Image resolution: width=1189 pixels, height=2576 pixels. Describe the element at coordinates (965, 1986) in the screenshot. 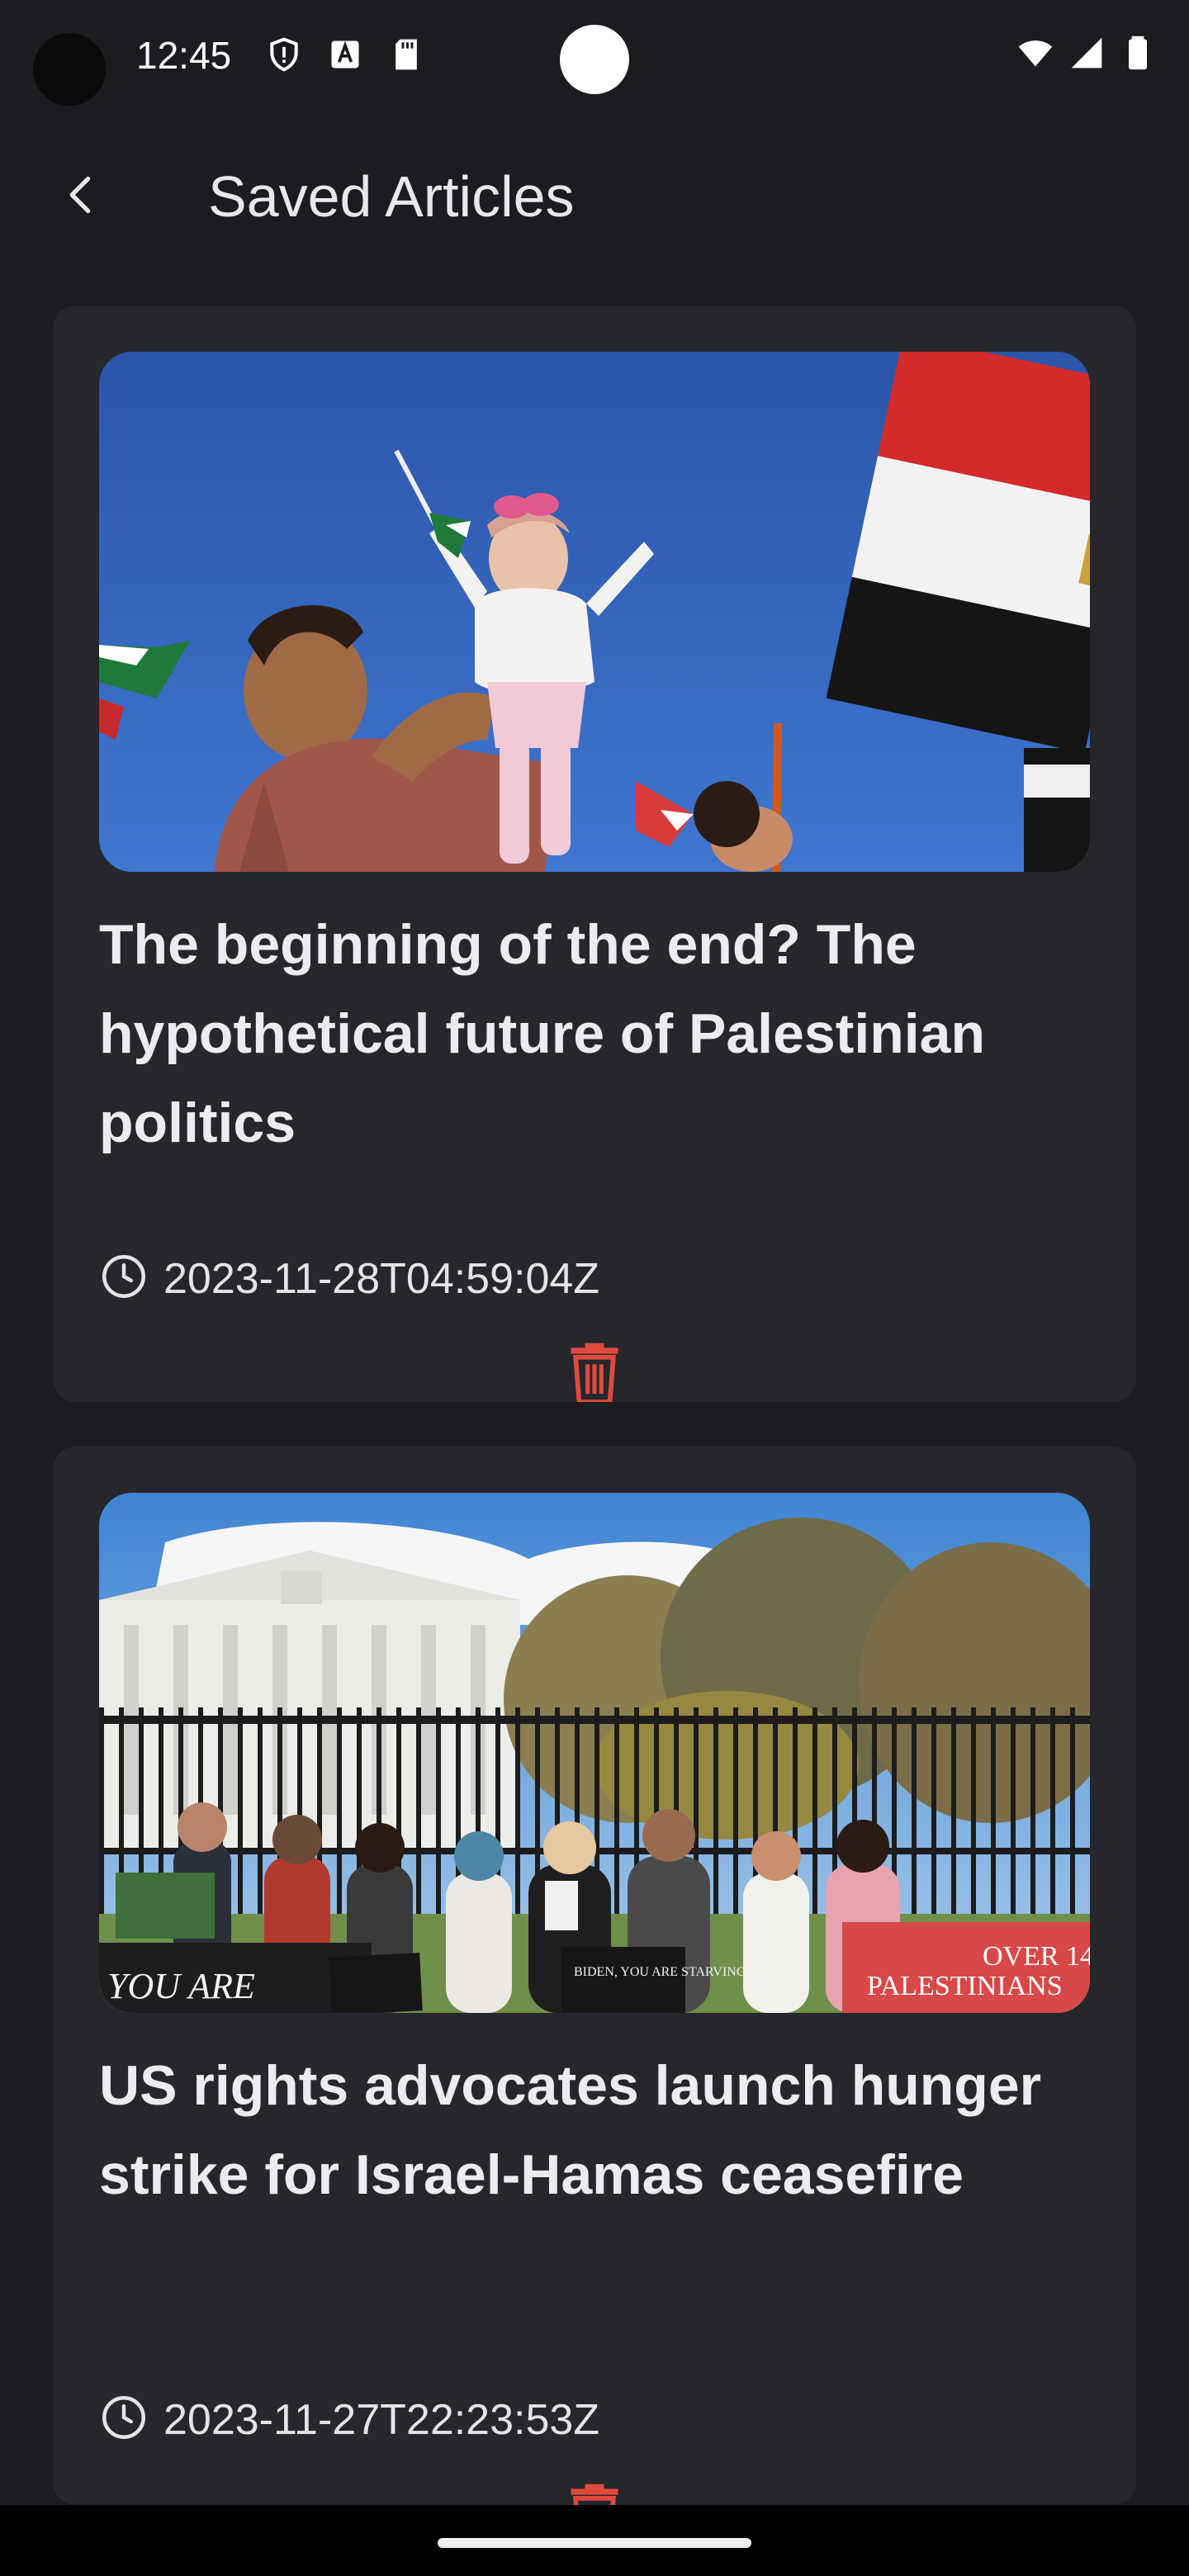

I see `sign-text: PALESTINIANS` at that location.